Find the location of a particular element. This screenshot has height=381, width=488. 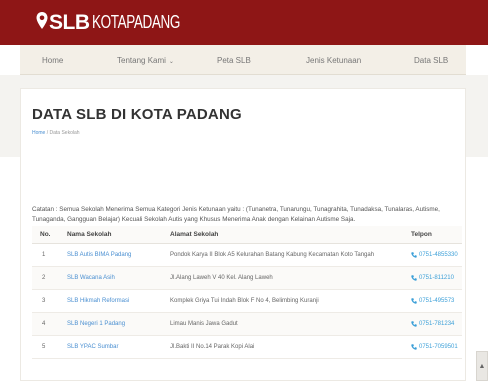

school-name-link: SLB Wacana Asih is located at coordinates (91, 278).